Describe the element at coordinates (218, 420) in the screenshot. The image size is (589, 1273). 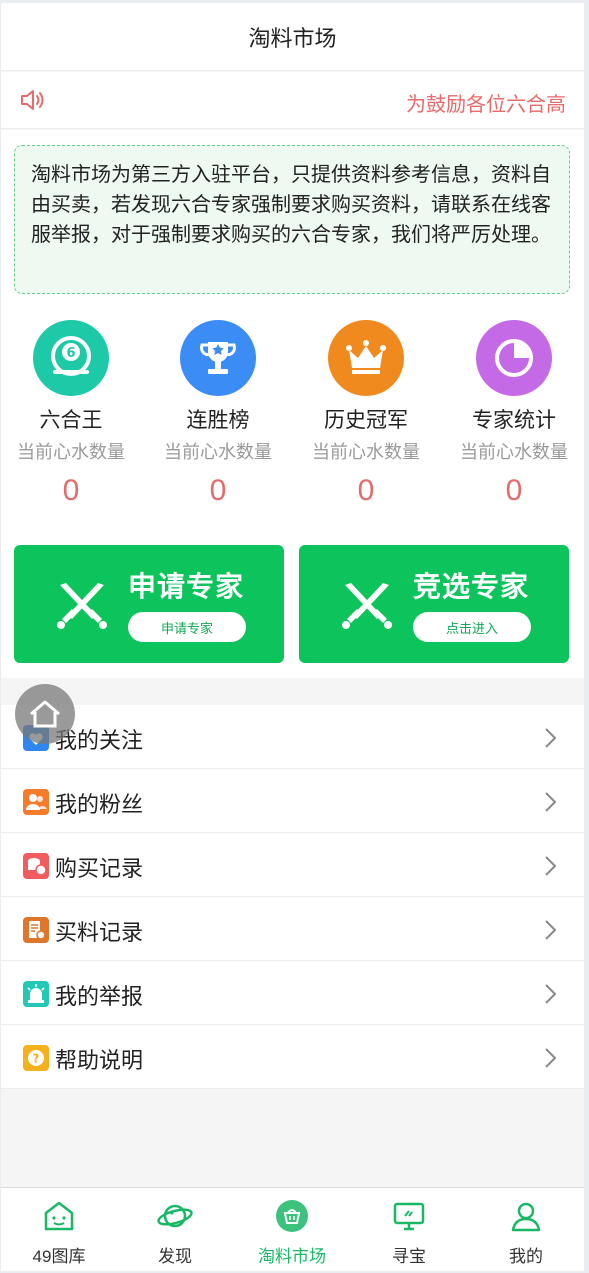
I see `stat-name: 连胜榜` at that location.